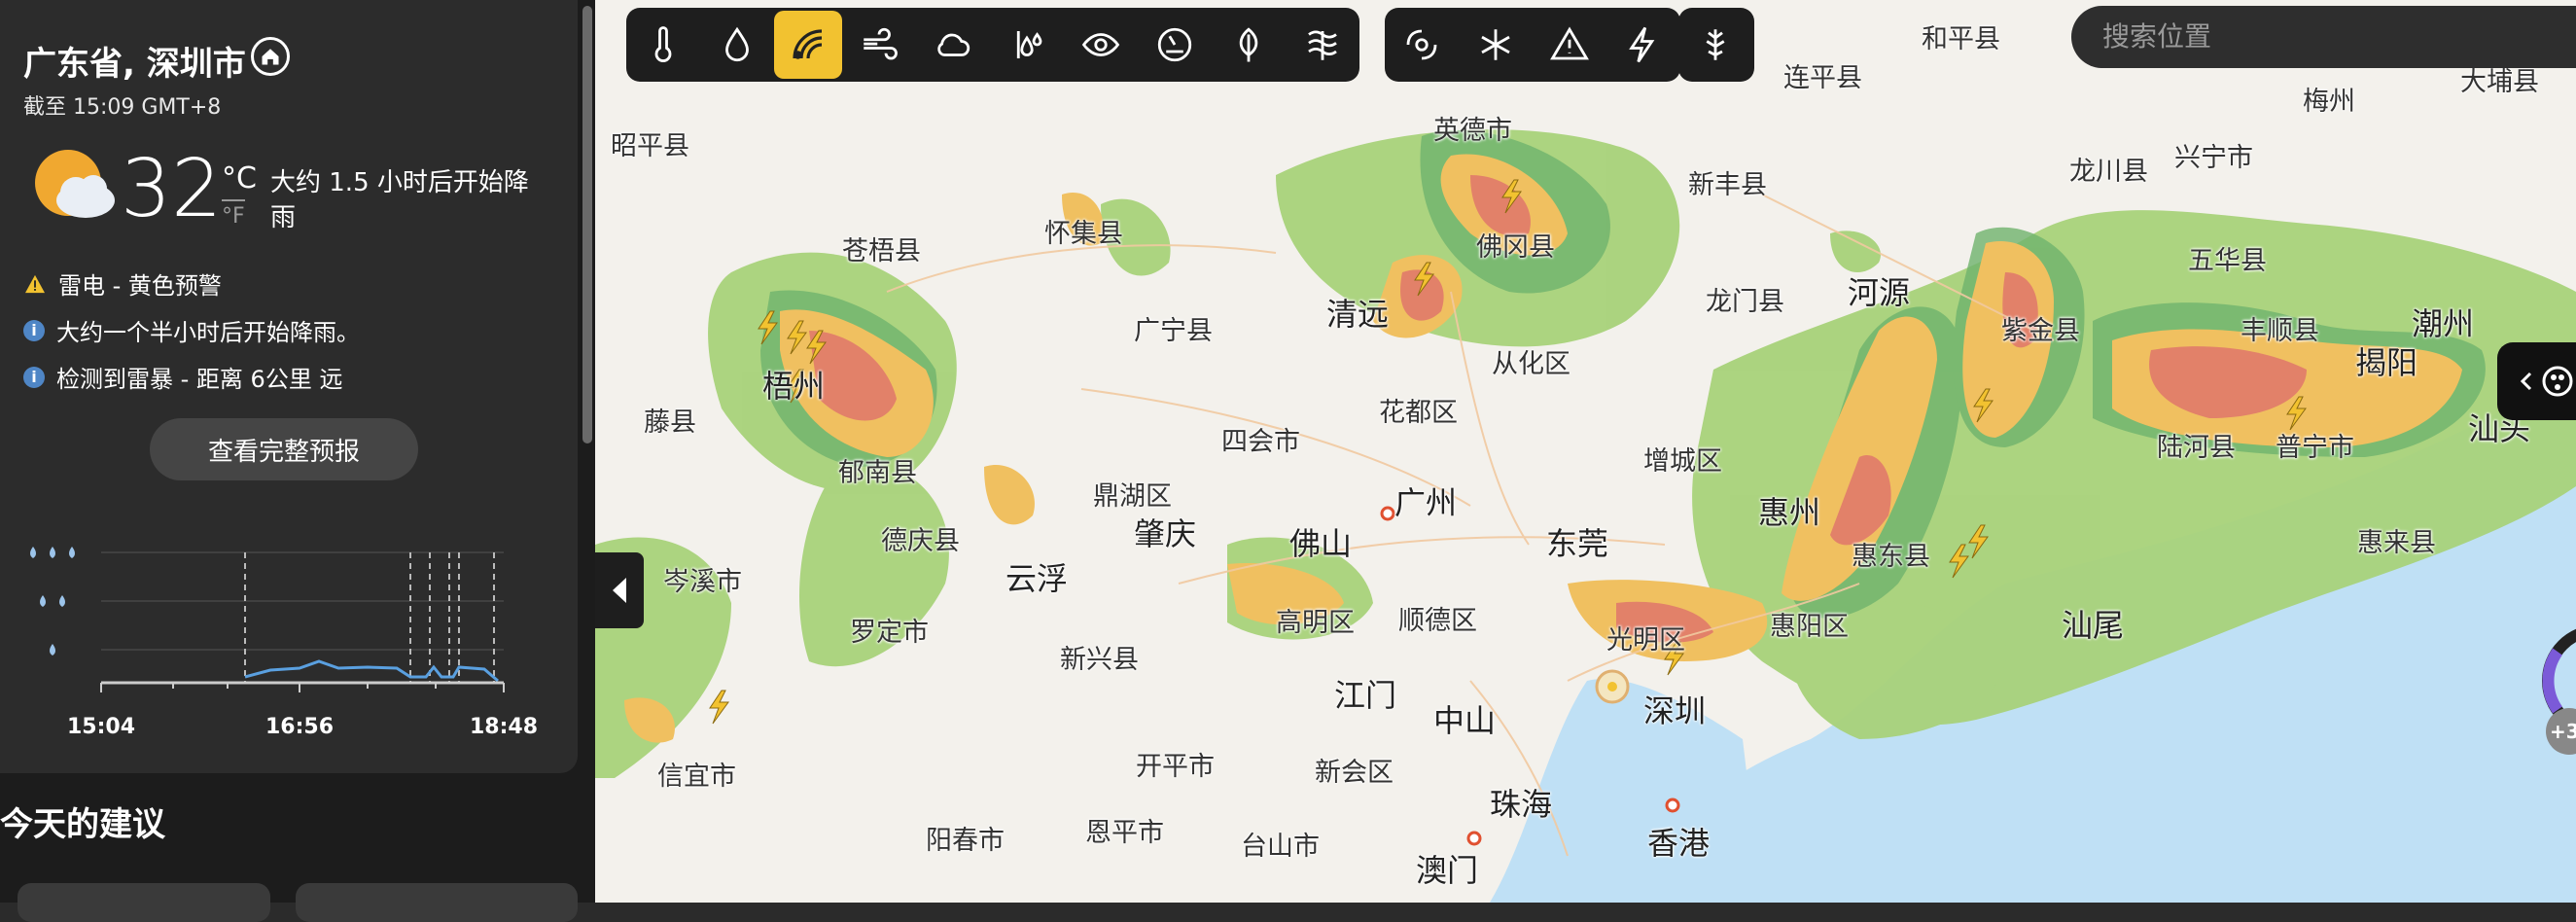 This screenshot has width=2576, height=922. What do you see at coordinates (35, 284) in the screenshot?
I see `warning-icon` at bounding box center [35, 284].